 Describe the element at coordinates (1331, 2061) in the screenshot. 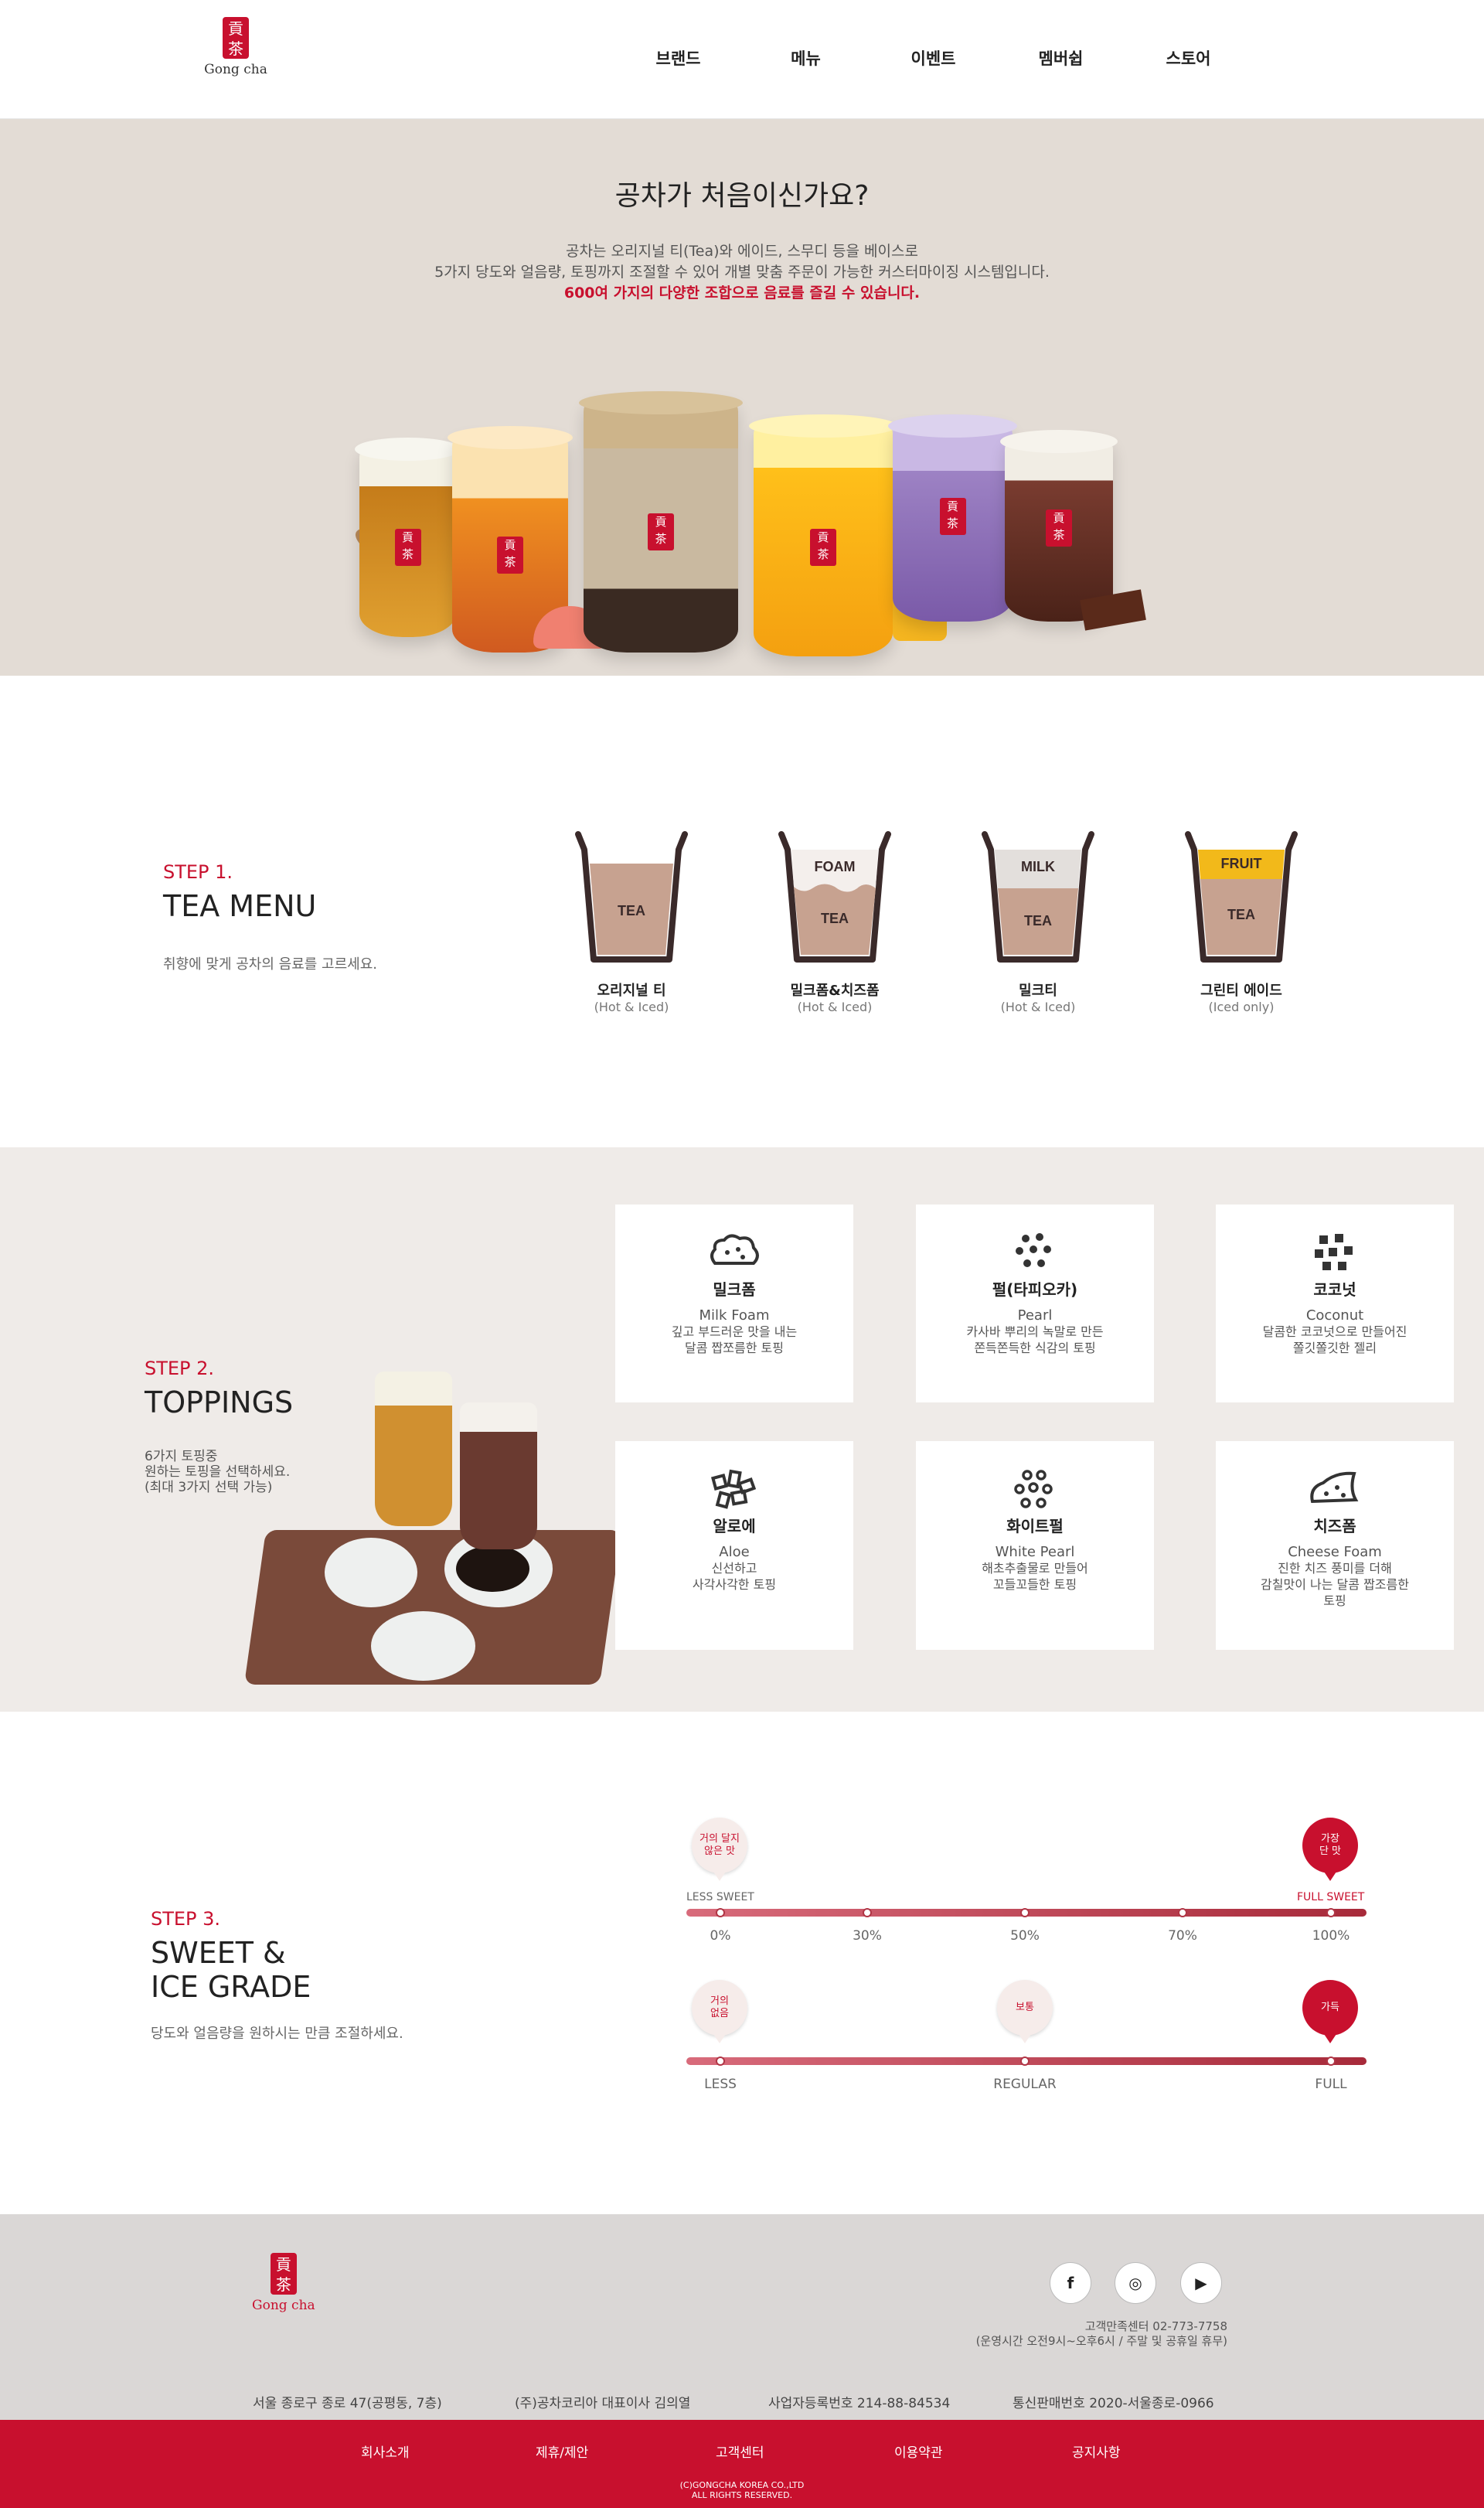

I see `ice-stop-full` at that location.